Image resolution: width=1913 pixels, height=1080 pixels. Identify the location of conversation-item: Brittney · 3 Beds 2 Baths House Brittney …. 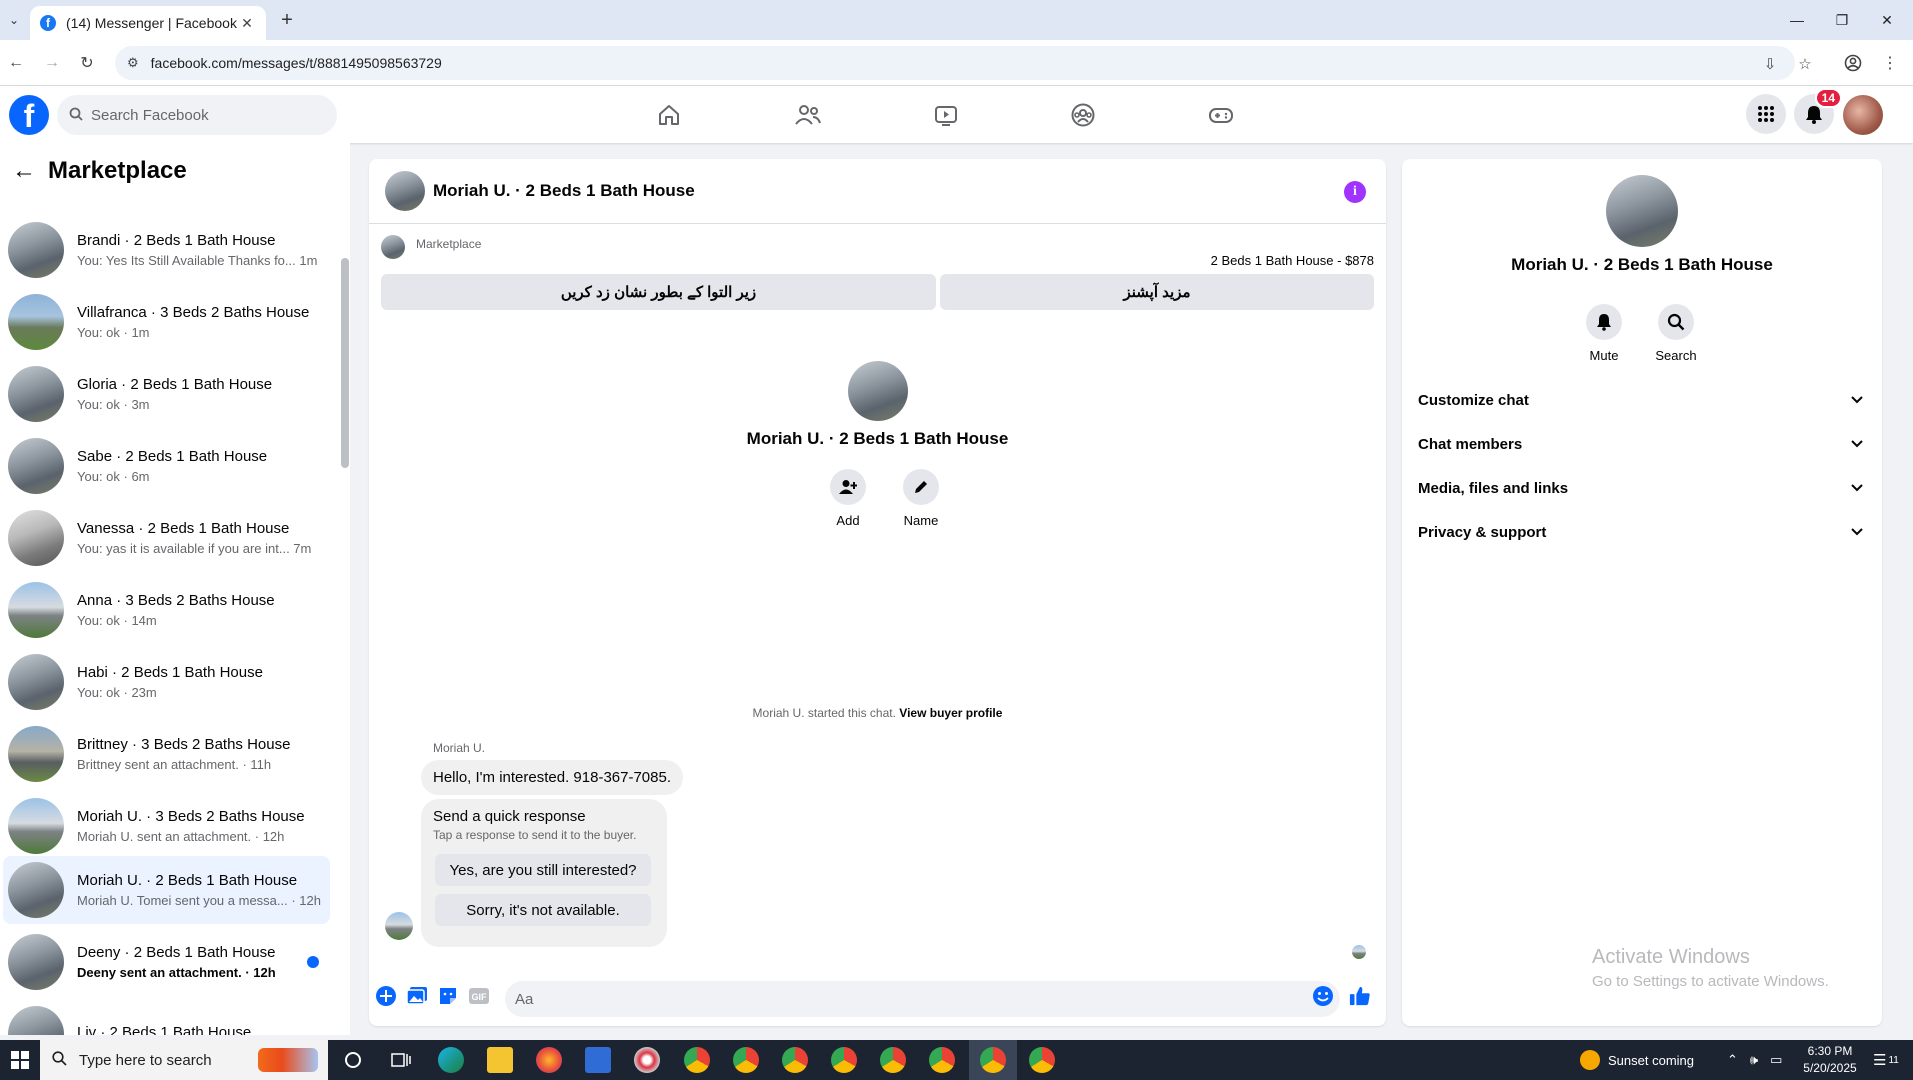
(166, 754).